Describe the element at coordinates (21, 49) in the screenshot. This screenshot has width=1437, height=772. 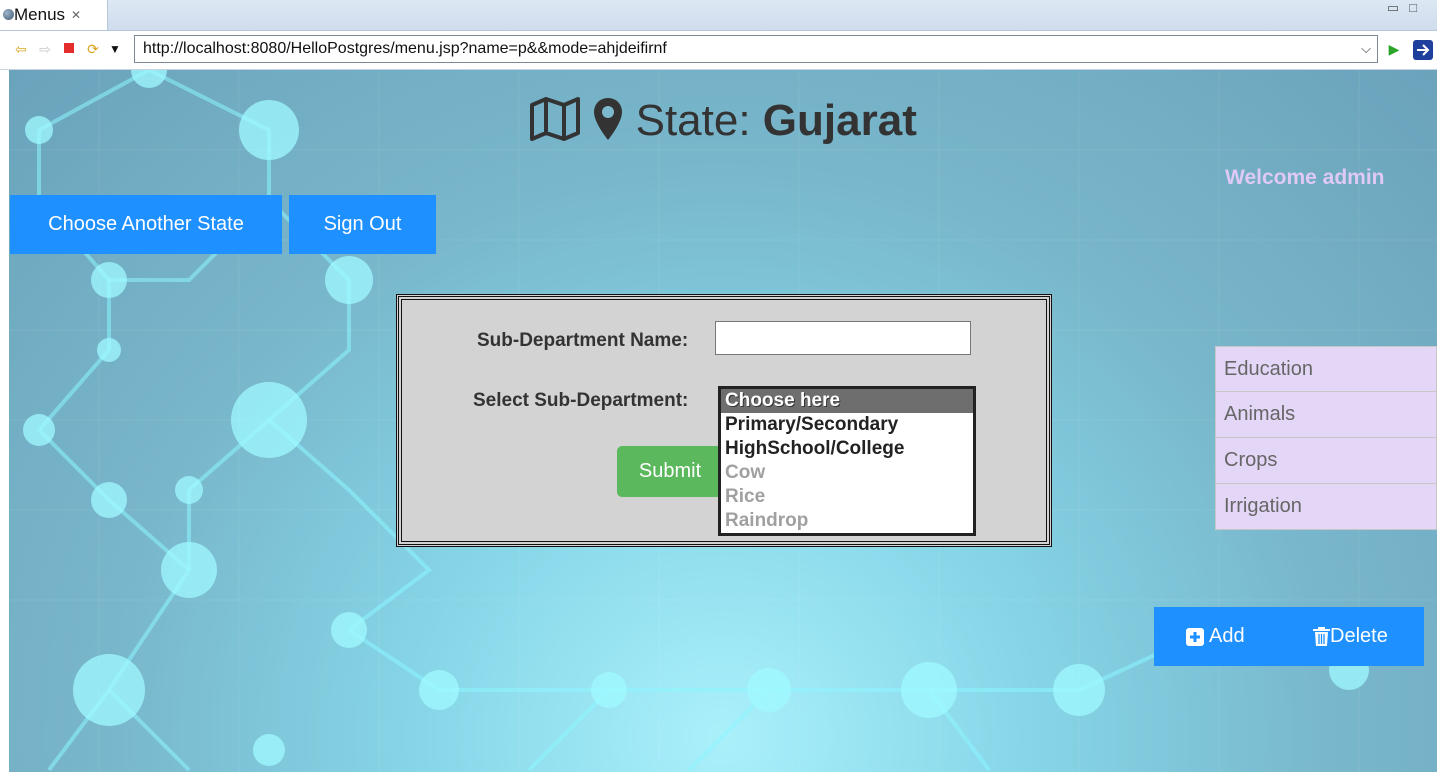
I see `back-arrow-icon: ⇦` at that location.